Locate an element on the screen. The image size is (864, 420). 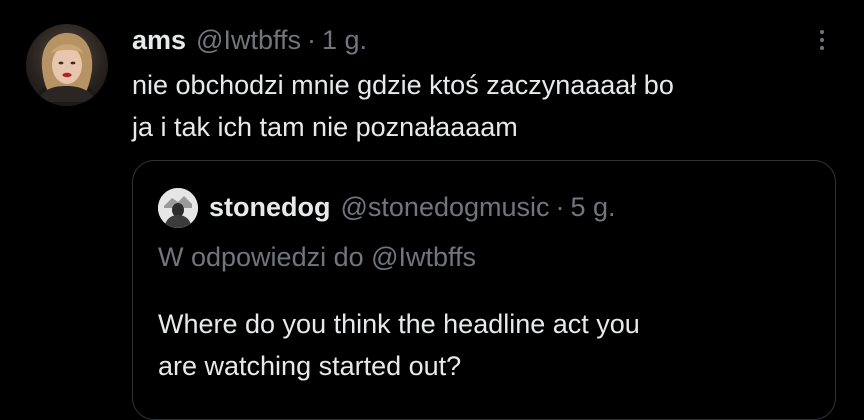
quoted-user-avatar is located at coordinates (178, 208).